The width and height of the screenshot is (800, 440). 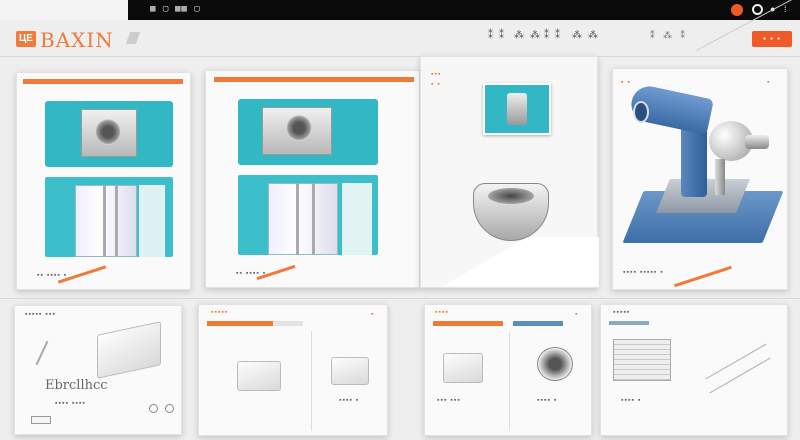 What do you see at coordinates (26, 39) in the screenshot?
I see `logo-icon: ЦE` at bounding box center [26, 39].